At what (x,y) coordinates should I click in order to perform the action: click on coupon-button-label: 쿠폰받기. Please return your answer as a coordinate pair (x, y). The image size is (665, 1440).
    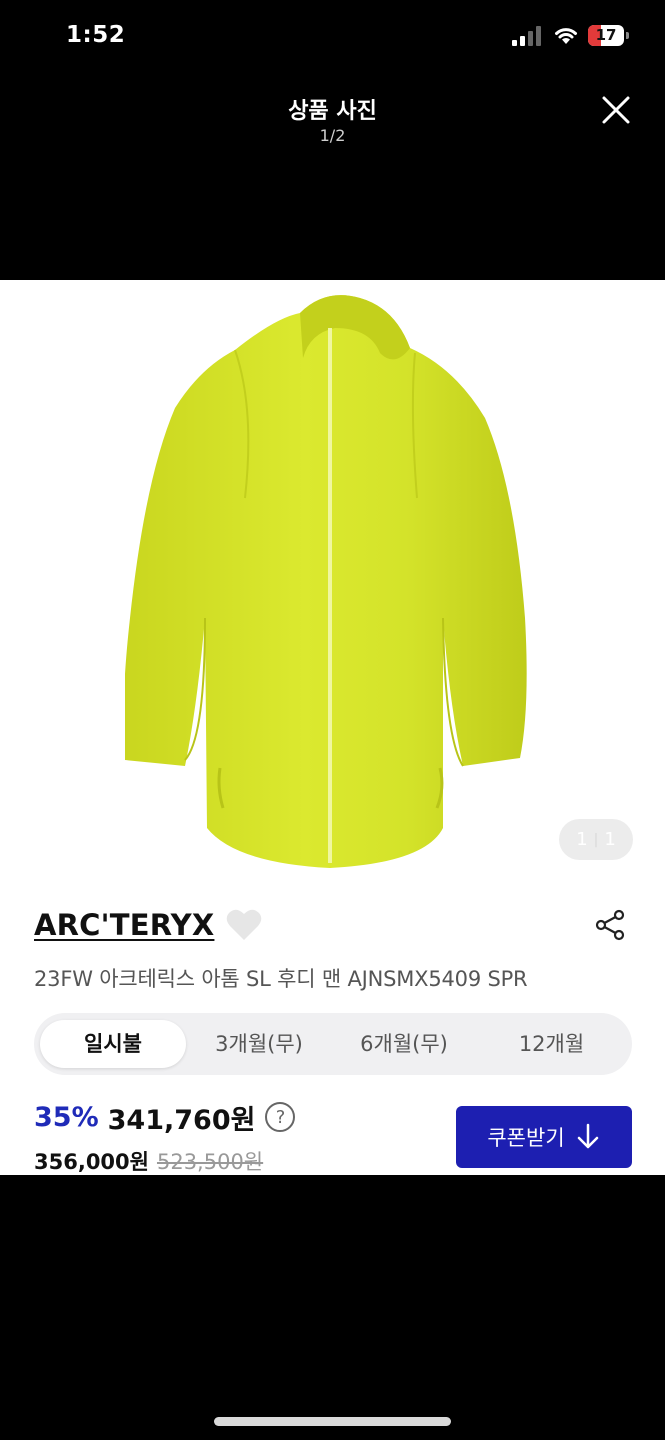
    Looking at the image, I should click on (526, 1138).